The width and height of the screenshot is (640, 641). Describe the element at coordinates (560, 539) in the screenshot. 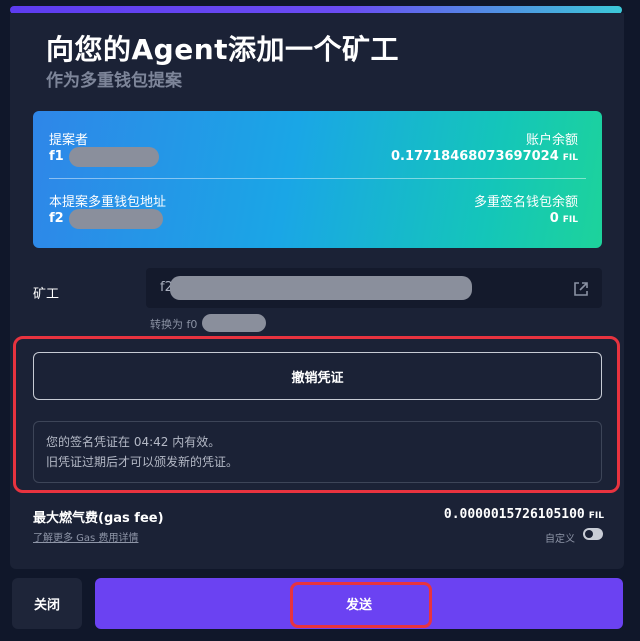

I see `custom-gas-label: 自定义` at that location.